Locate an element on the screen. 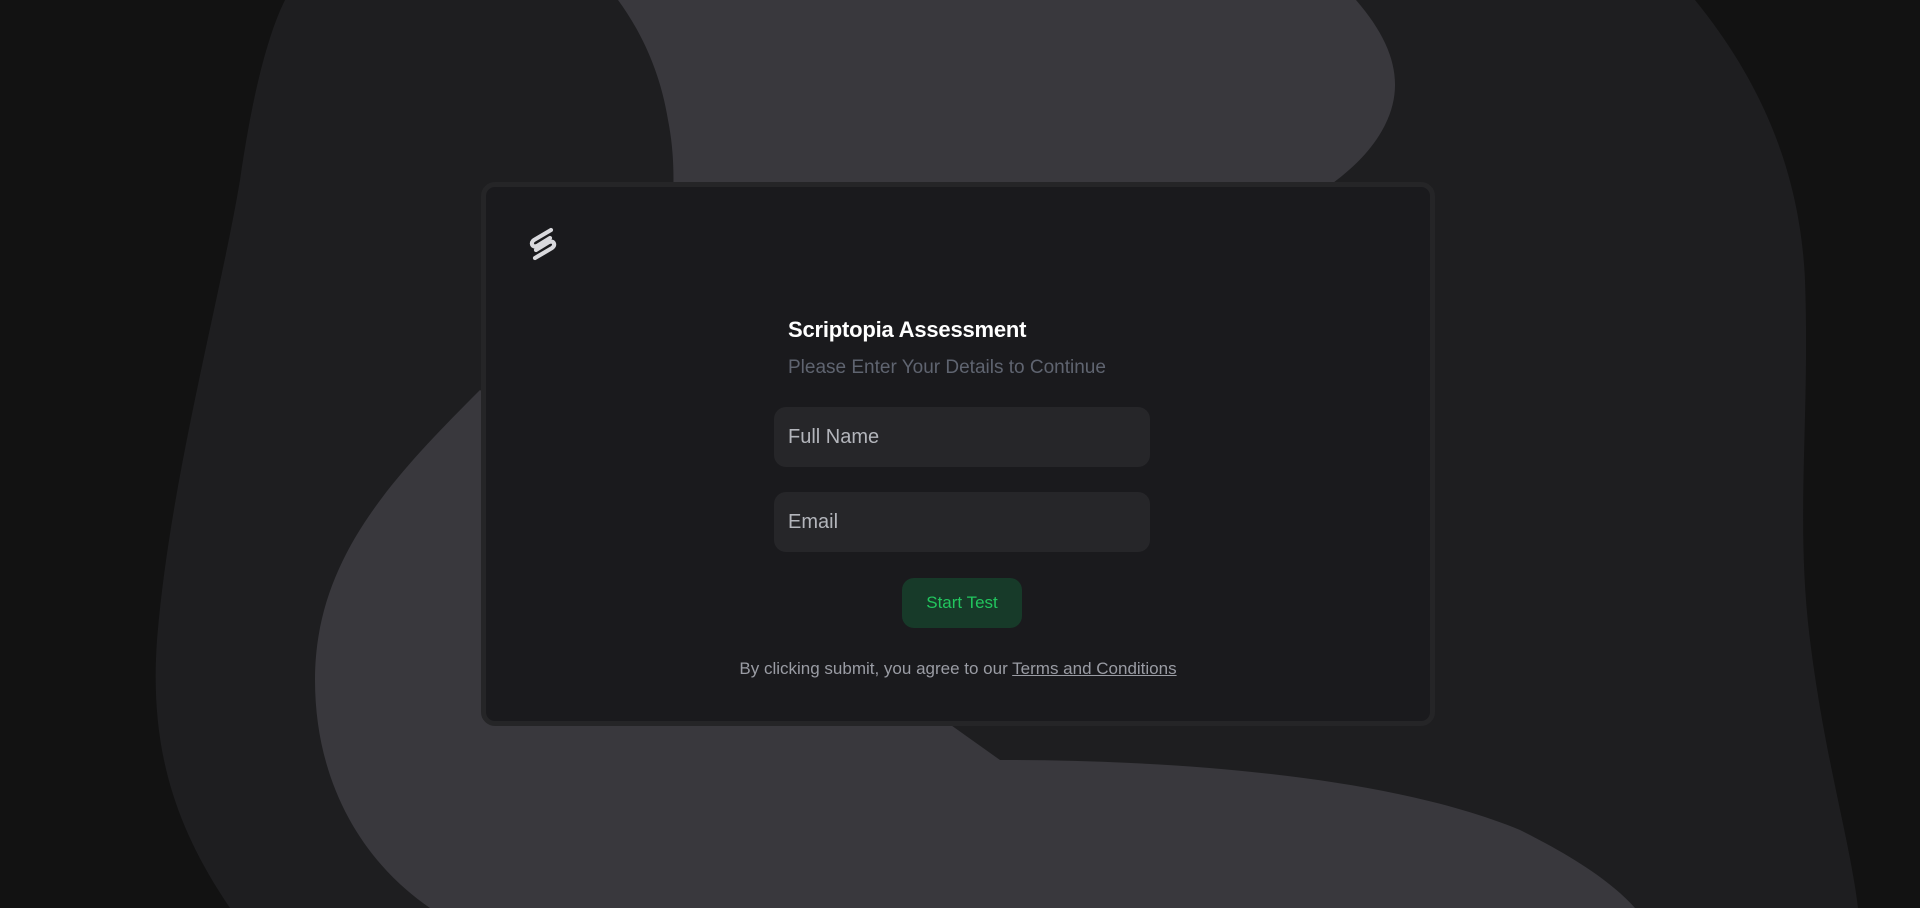  page-title: Scriptopia Assessment is located at coordinates (907, 329).